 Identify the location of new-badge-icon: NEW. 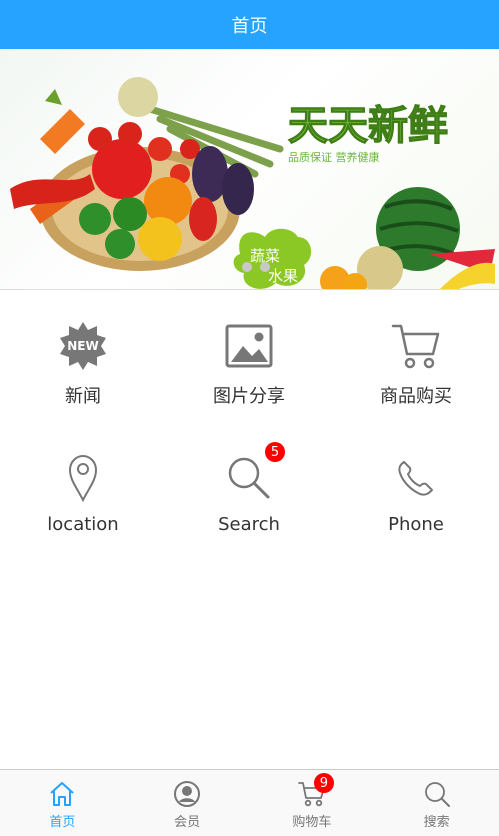
(83, 346).